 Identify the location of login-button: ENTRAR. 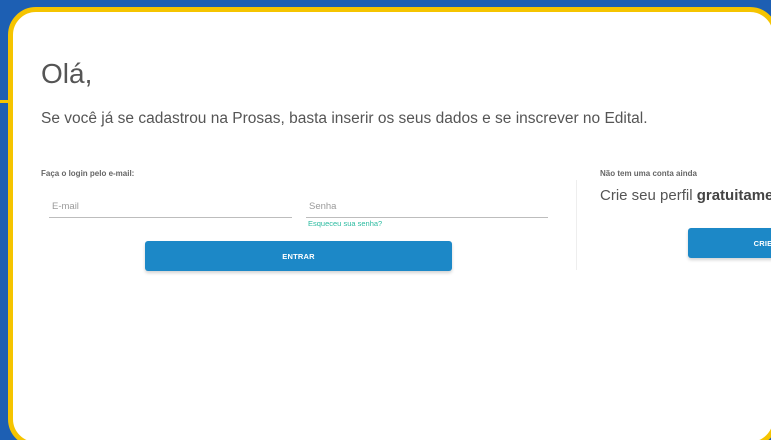
(298, 256).